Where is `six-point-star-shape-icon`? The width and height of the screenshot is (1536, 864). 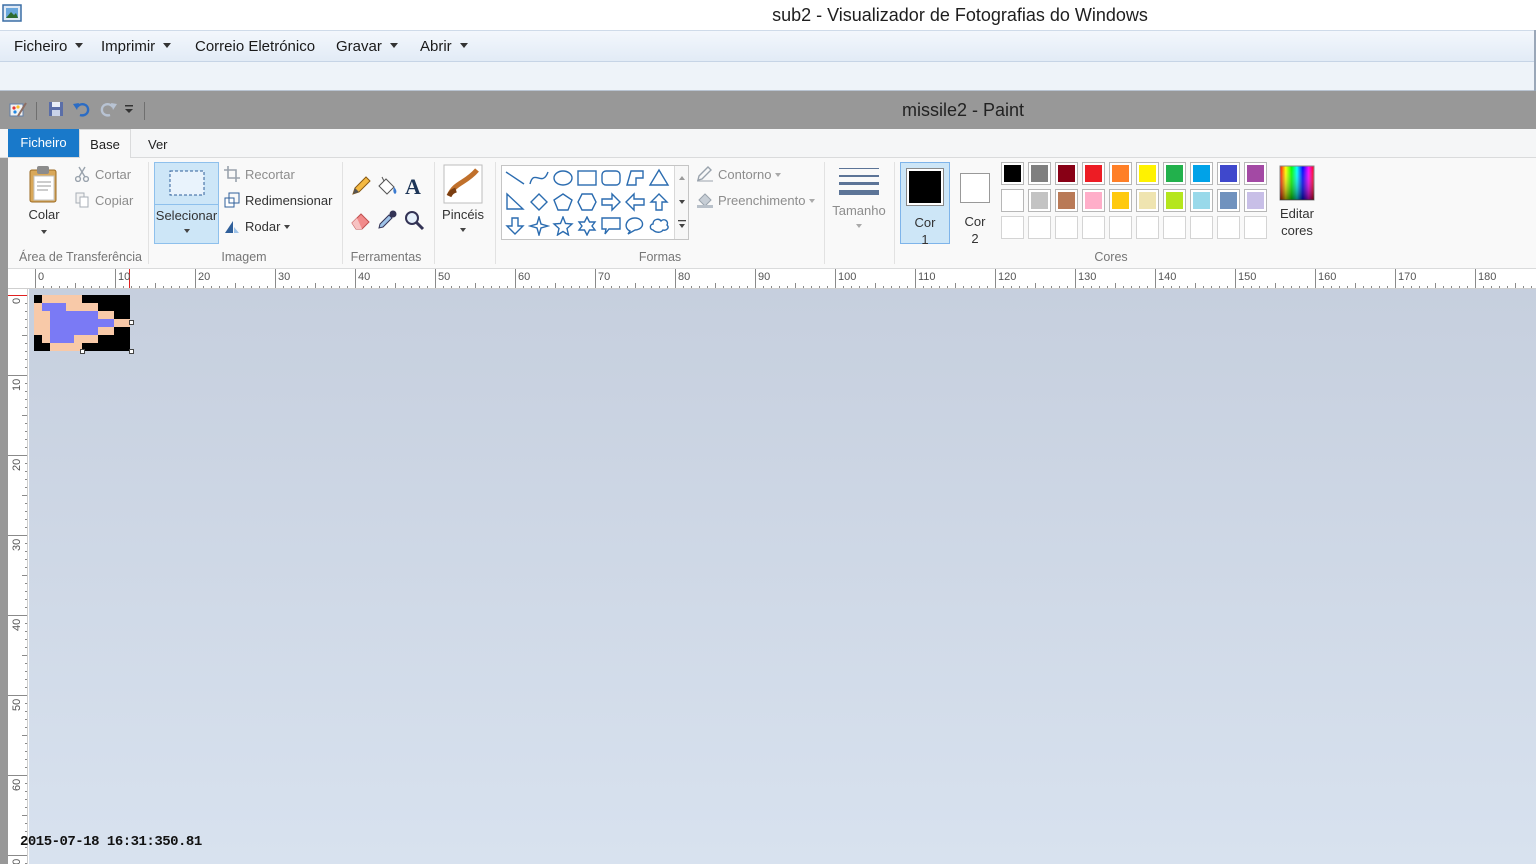
six-point-star-shape-icon is located at coordinates (587, 226).